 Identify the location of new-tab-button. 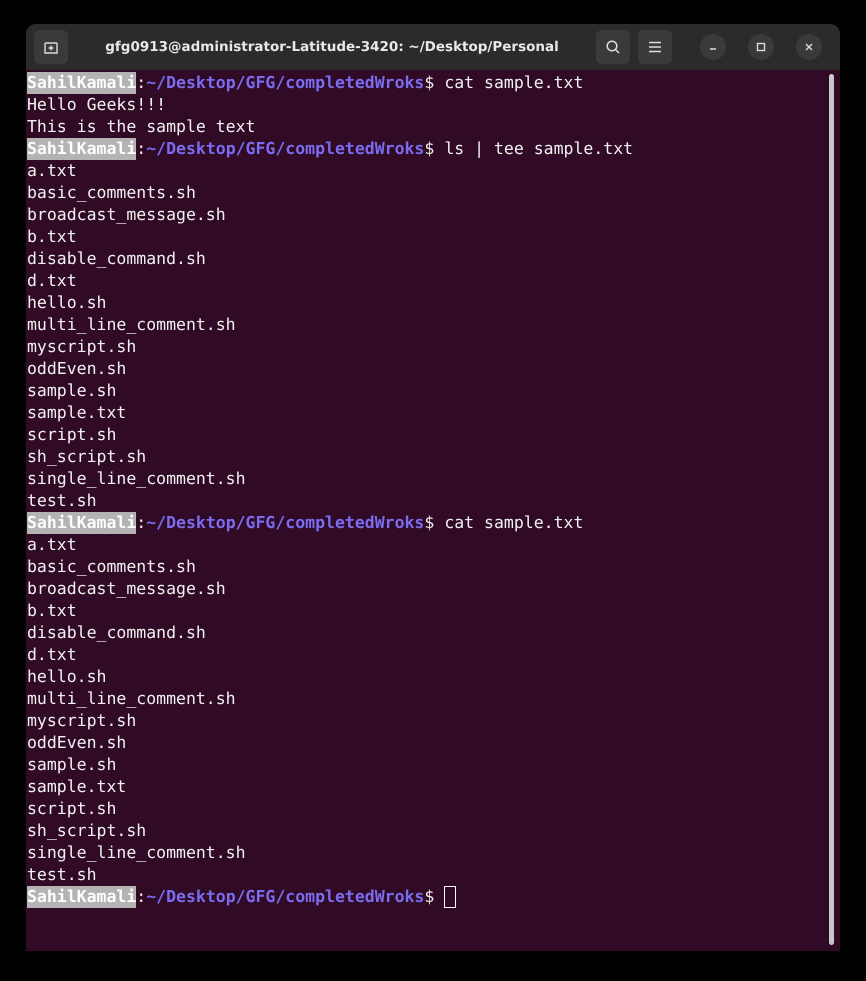
(51, 47).